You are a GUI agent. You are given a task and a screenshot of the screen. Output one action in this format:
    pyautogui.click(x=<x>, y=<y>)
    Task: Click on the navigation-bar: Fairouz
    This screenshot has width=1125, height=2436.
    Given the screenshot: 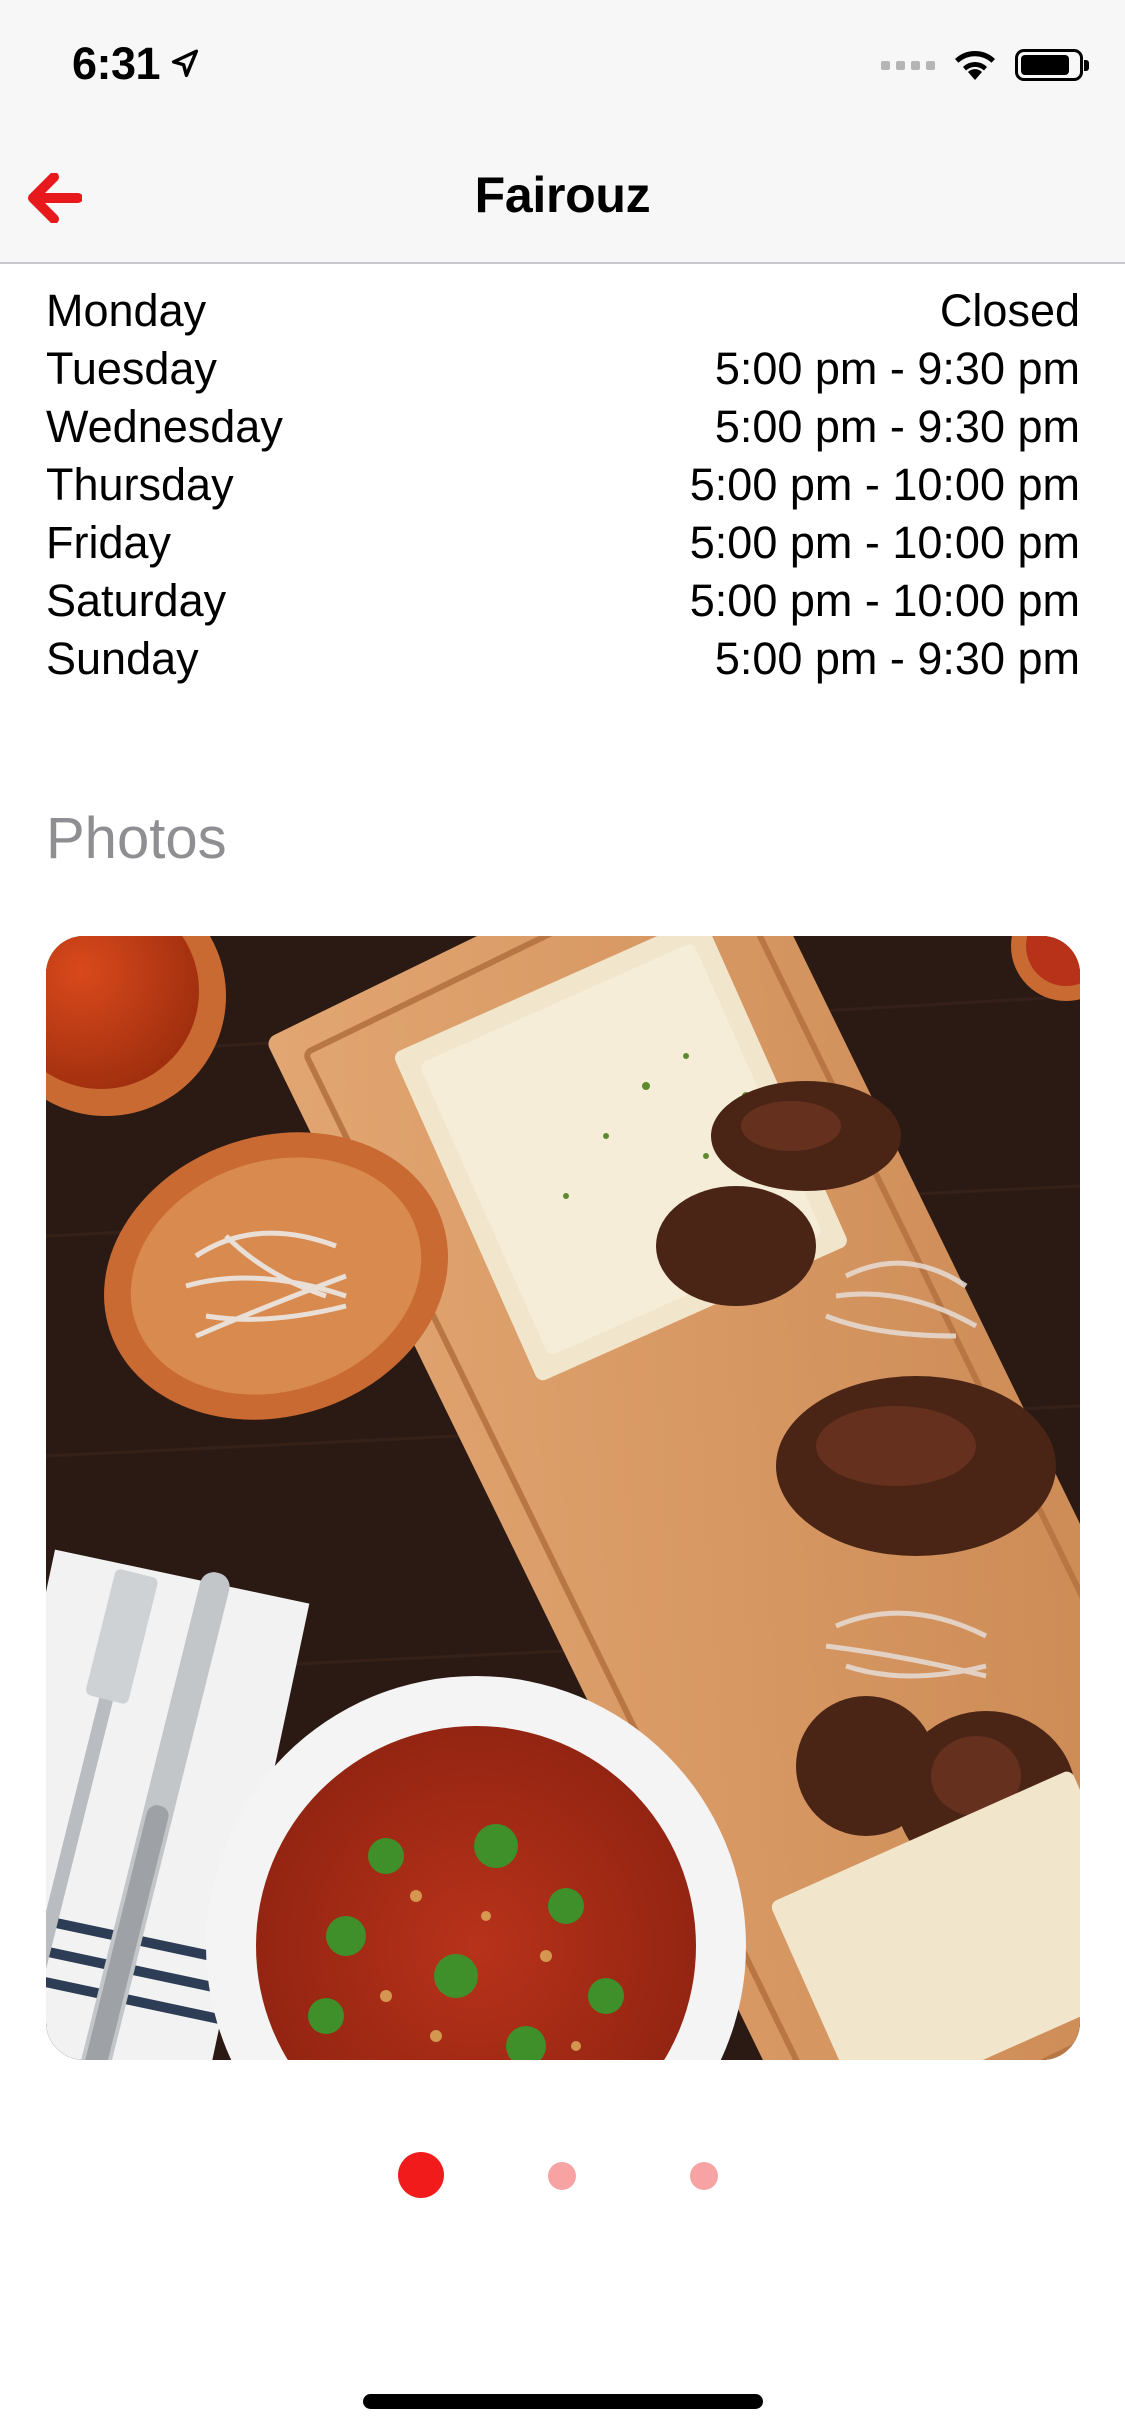 What is the action you would take?
    pyautogui.click(x=562, y=198)
    